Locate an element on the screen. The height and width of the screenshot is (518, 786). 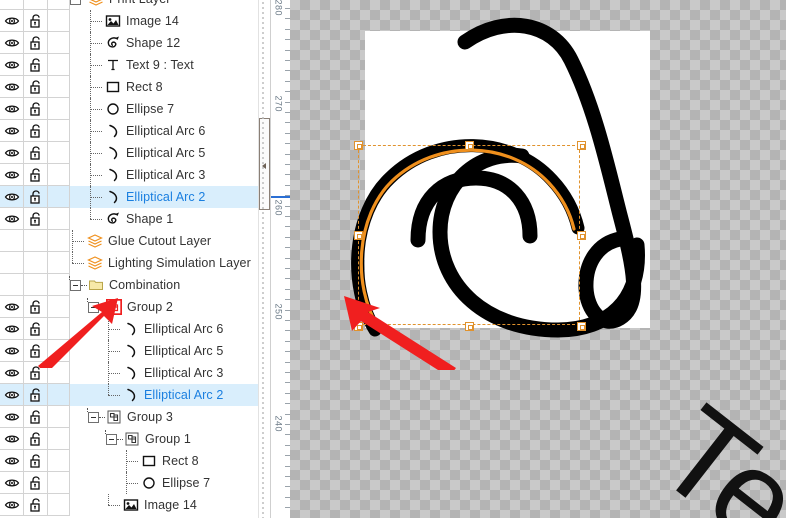
layer-row: Lighting Simulation Layer is located at coordinates (135, 263).